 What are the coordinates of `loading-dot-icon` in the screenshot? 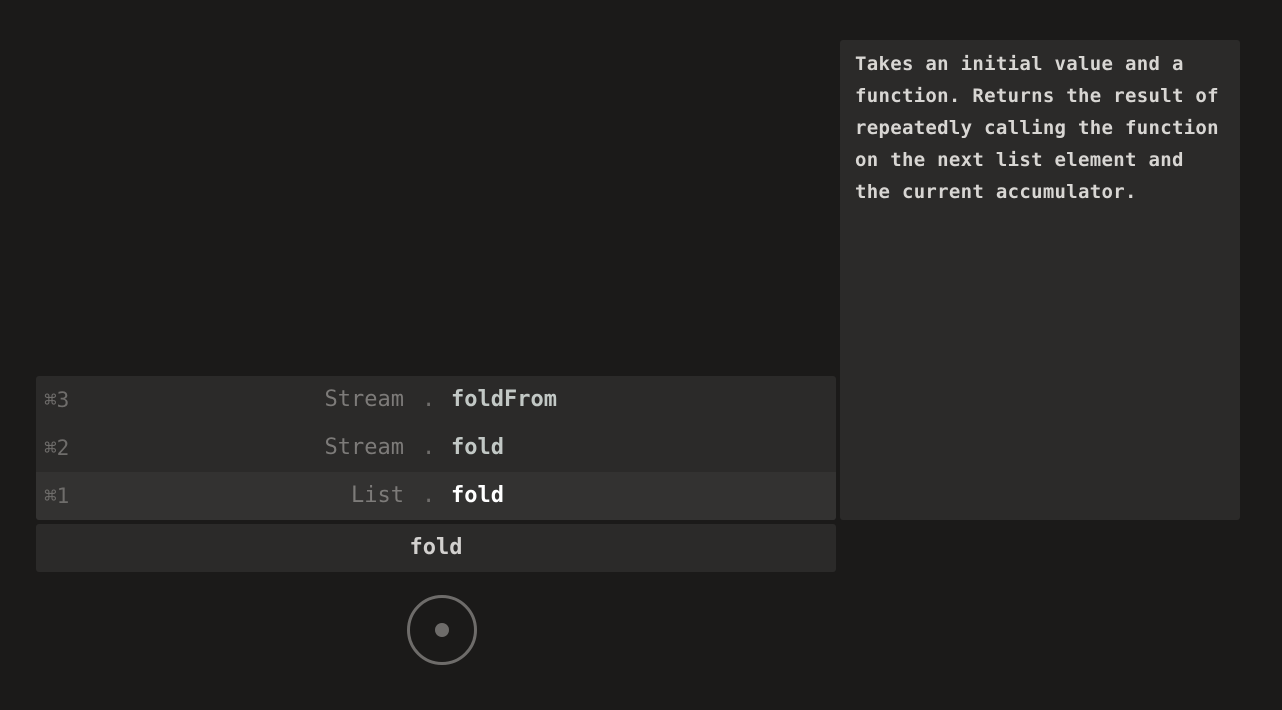 It's located at (442, 630).